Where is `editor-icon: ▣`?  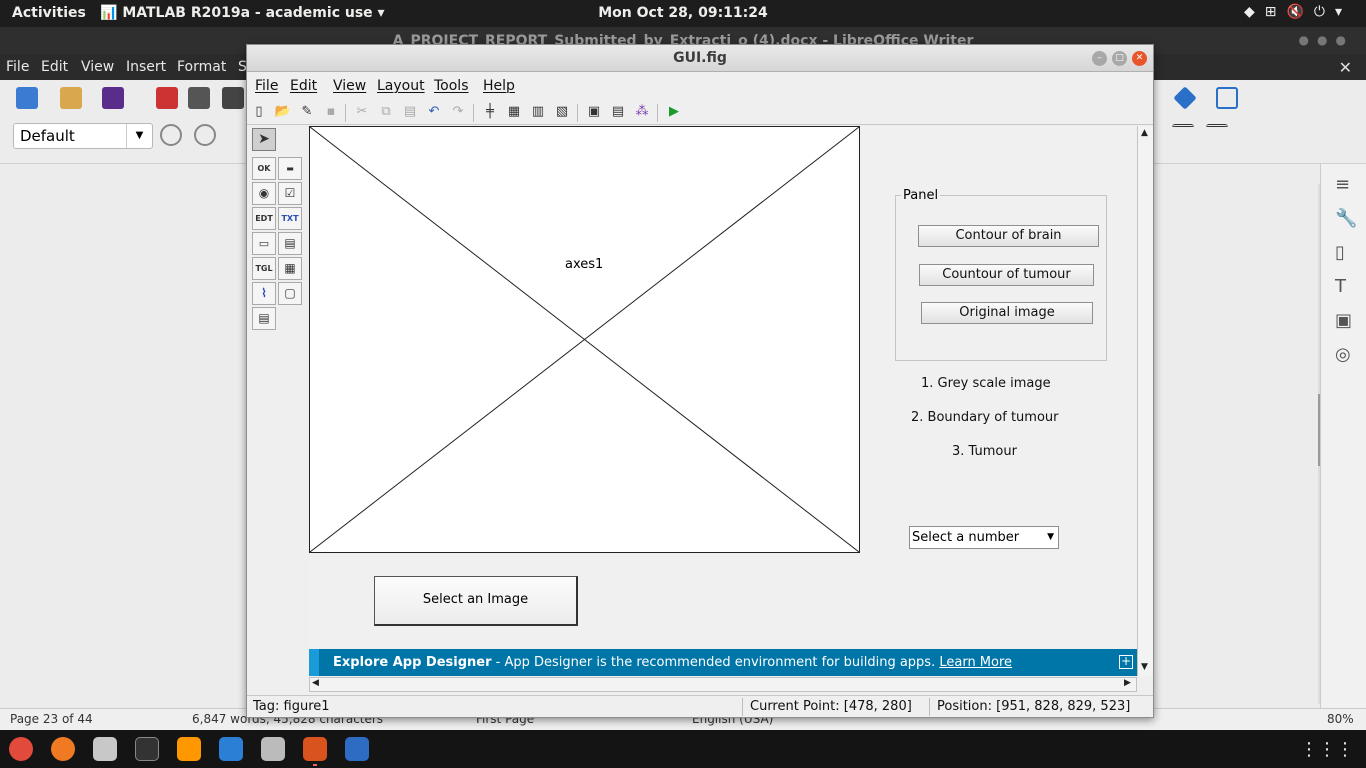
editor-icon: ▣ is located at coordinates (594, 112).